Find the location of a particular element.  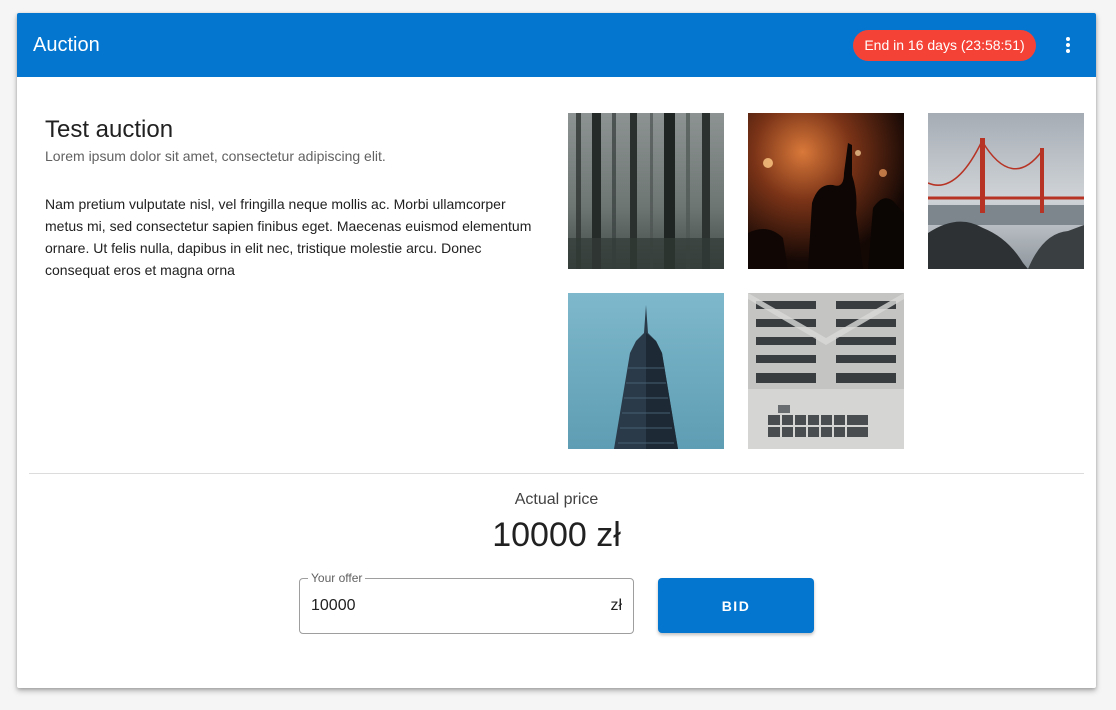

end-time-badge: End in 16 days (23:58:51) is located at coordinates (944, 45).